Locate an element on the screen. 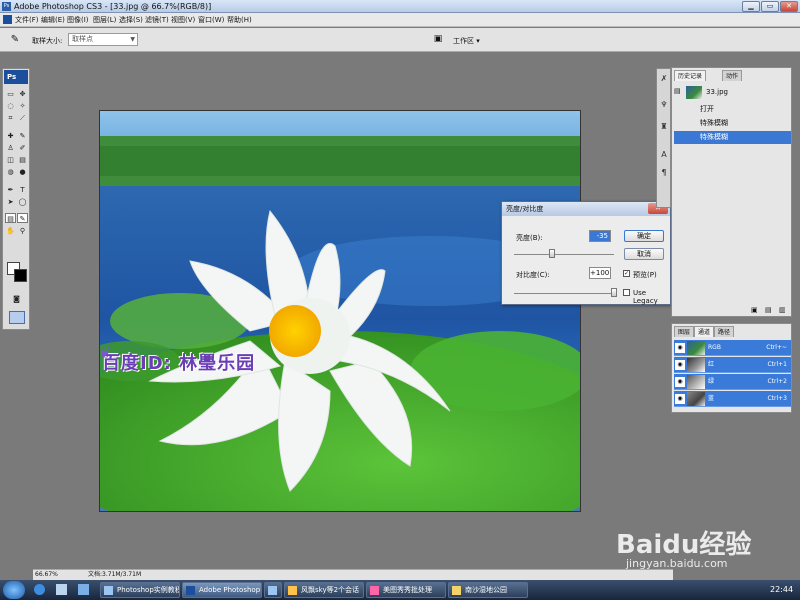 Image resolution: width=800 pixels, height=600 pixels. brush-tool-icon: ✎ is located at coordinates (22, 136).